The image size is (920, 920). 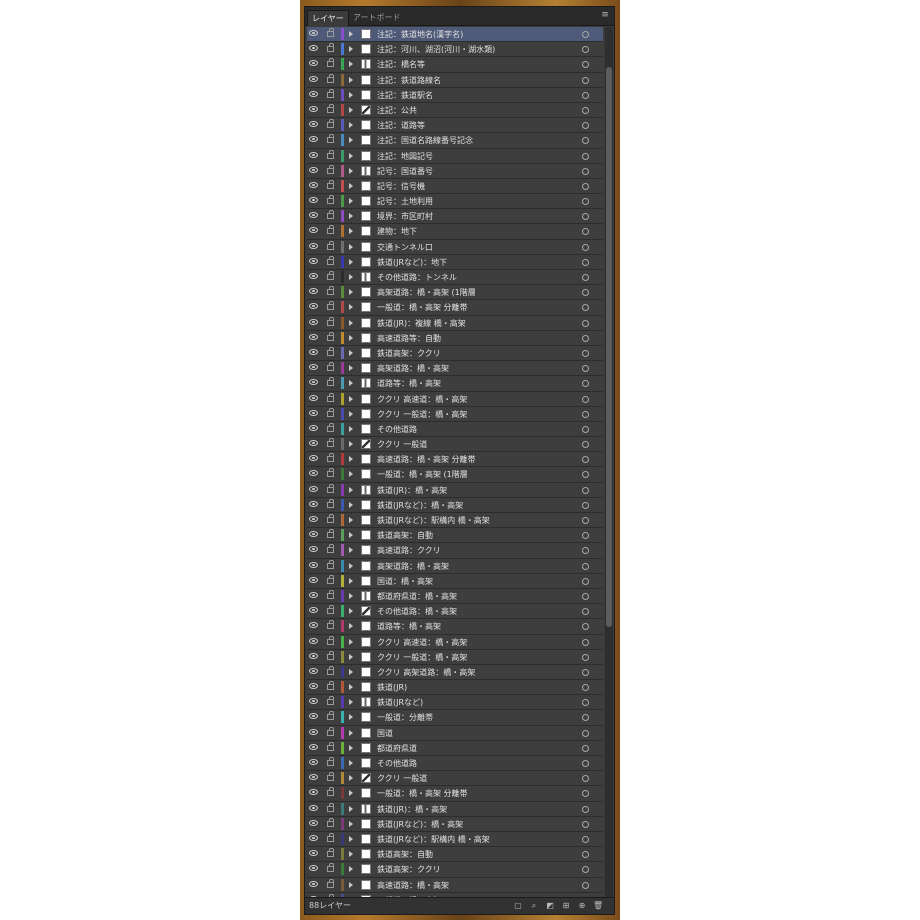 What do you see at coordinates (455, 262) in the screenshot?
I see `layer-row: 鉄道(JRなど)：地下` at bounding box center [455, 262].